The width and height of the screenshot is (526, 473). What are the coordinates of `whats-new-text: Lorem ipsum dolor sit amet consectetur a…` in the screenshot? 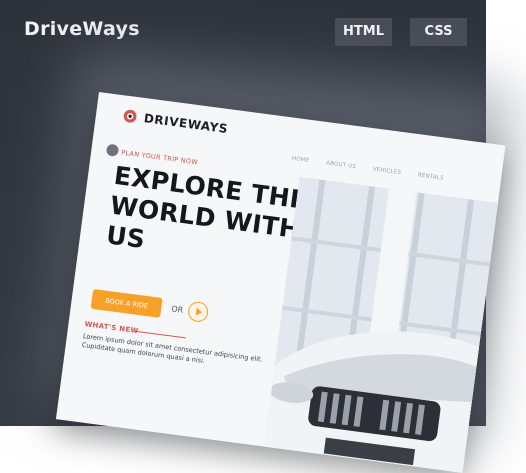 It's located at (172, 349).